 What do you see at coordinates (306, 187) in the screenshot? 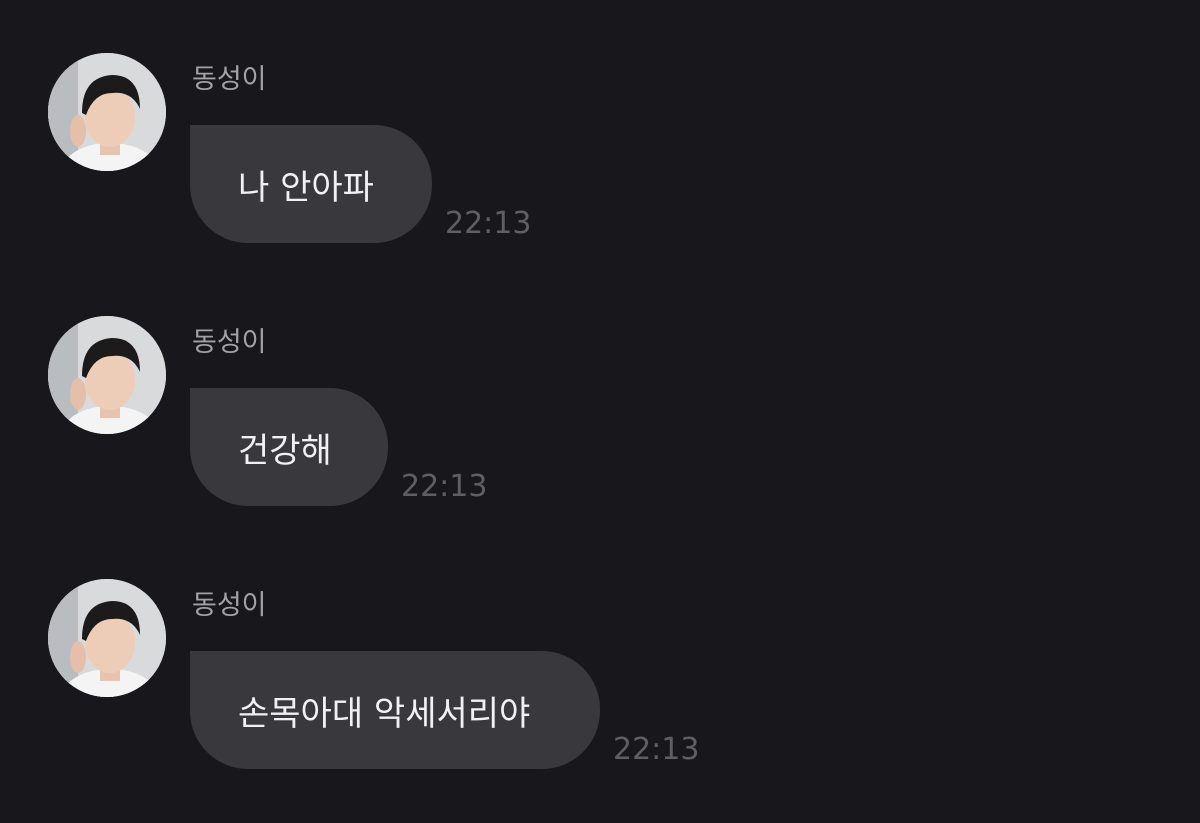
I see `message-text: 나 안아파` at bounding box center [306, 187].